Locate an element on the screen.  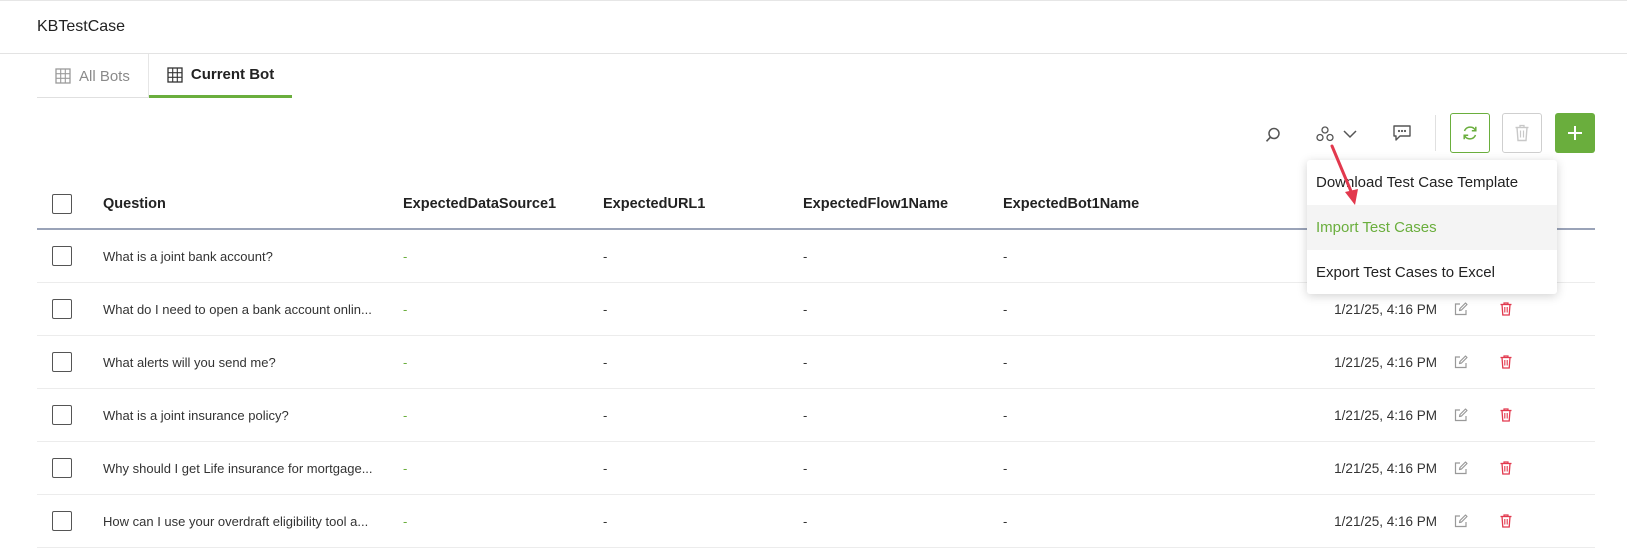
plus-icon is located at coordinates (1575, 133).